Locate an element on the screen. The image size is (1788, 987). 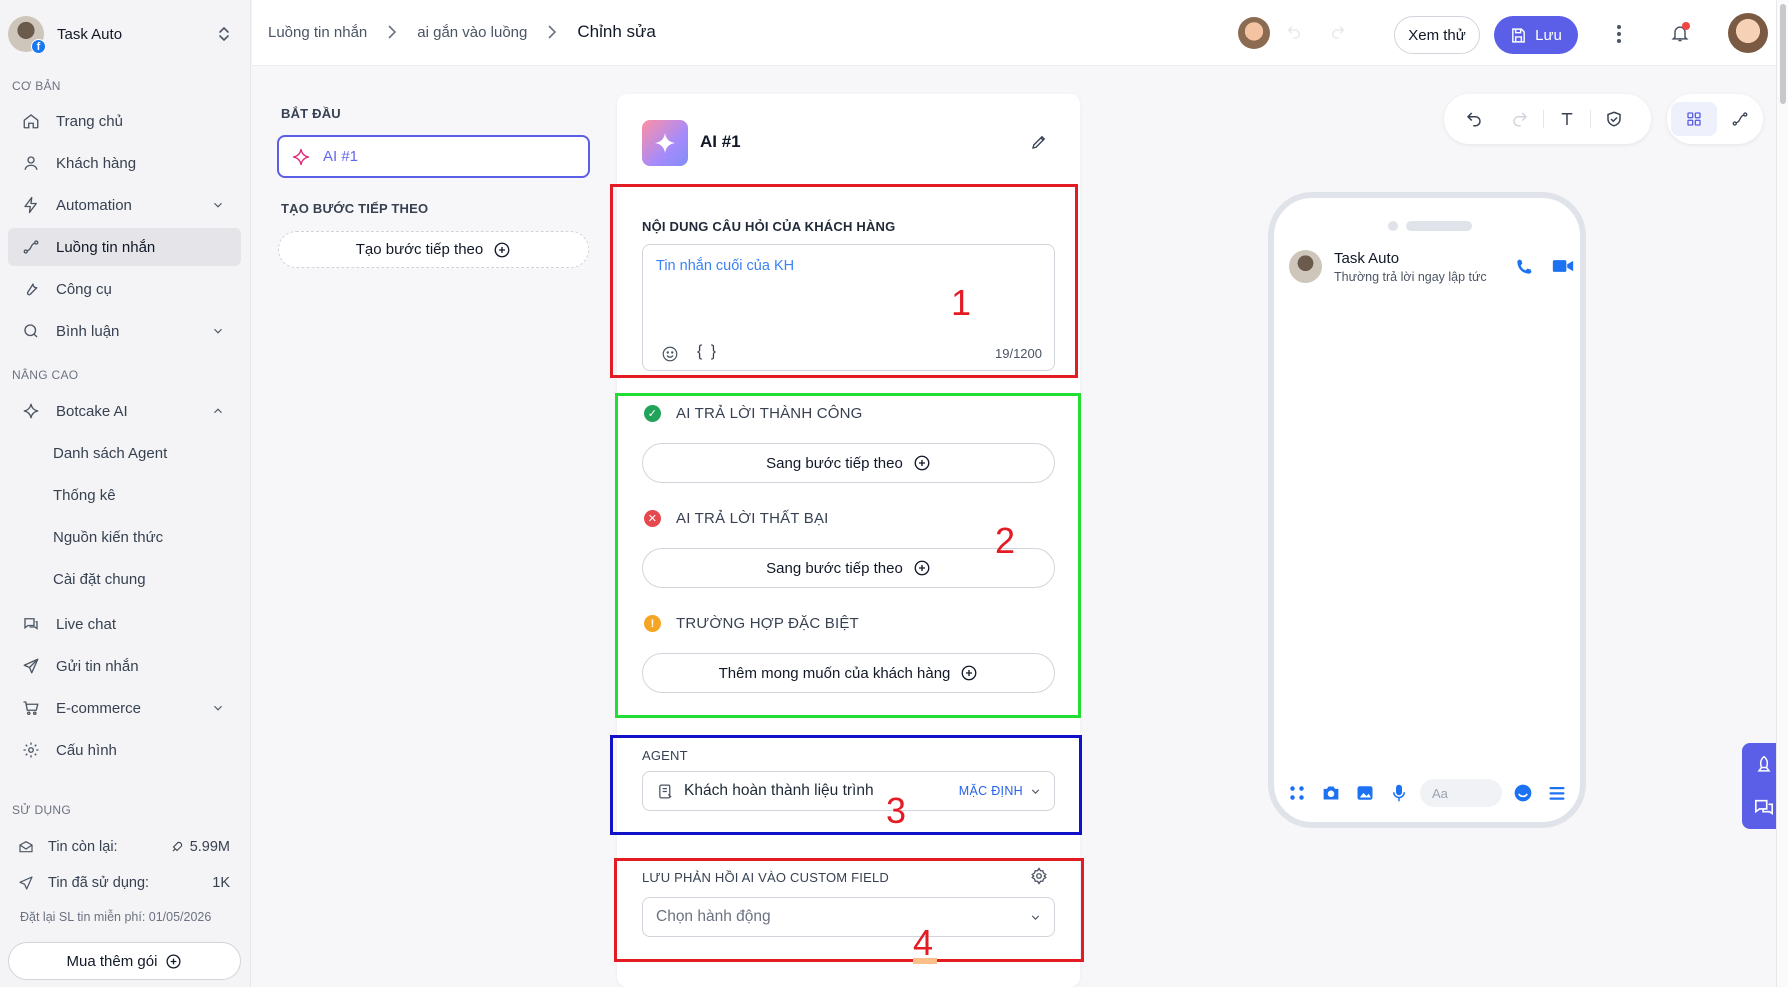
emoji-icon is located at coordinates (1523, 793).